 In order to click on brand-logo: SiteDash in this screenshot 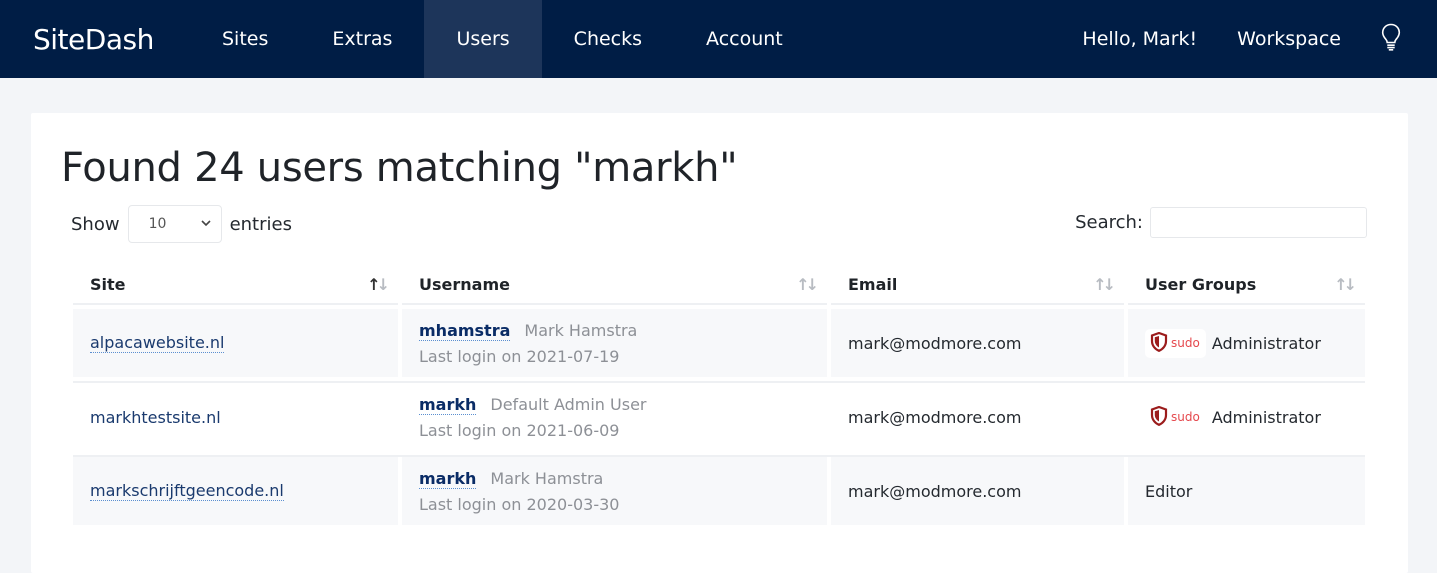, I will do `click(95, 39)`.